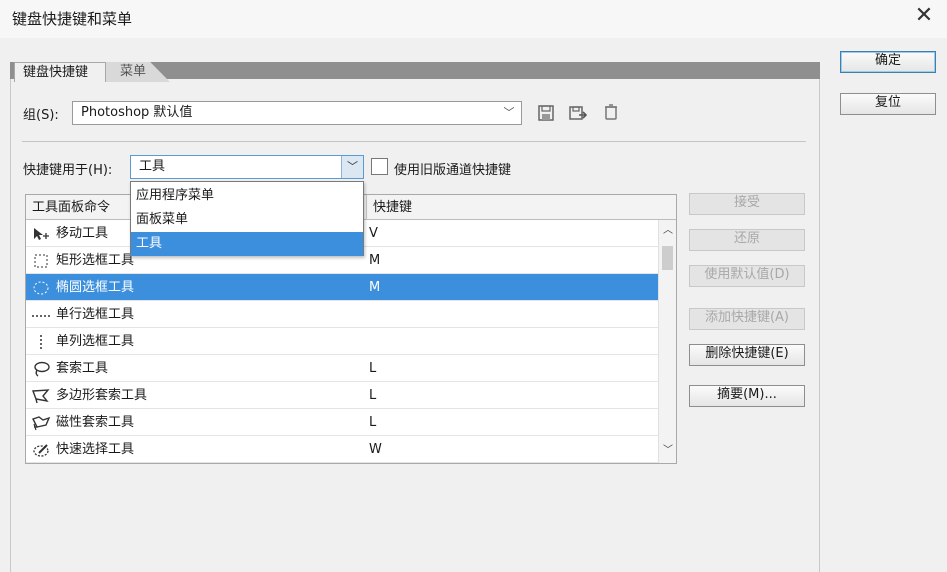 The image size is (947, 572). I want to click on shortcut-key: W, so click(375, 449).